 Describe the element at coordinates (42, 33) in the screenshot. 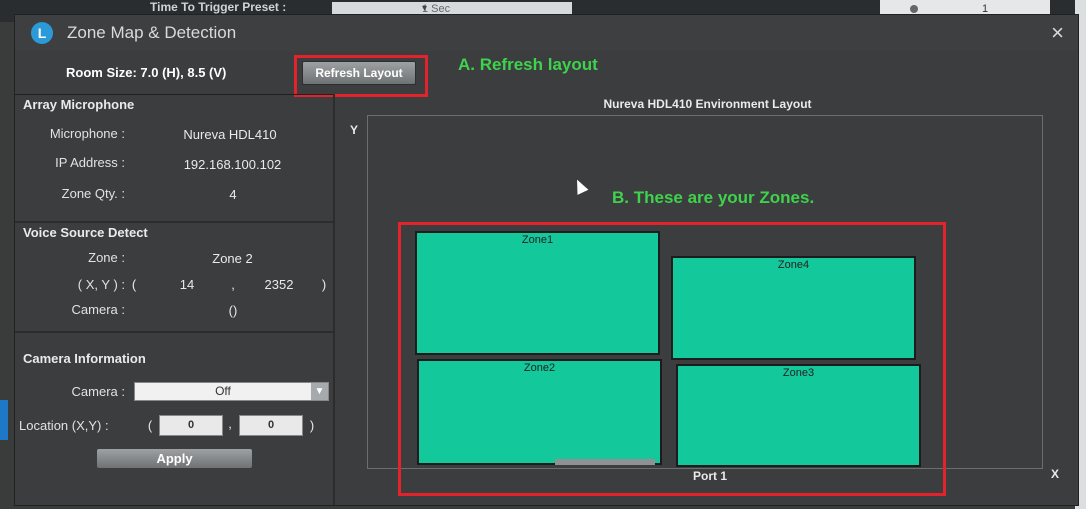

I see `app-logo-icon: L` at that location.